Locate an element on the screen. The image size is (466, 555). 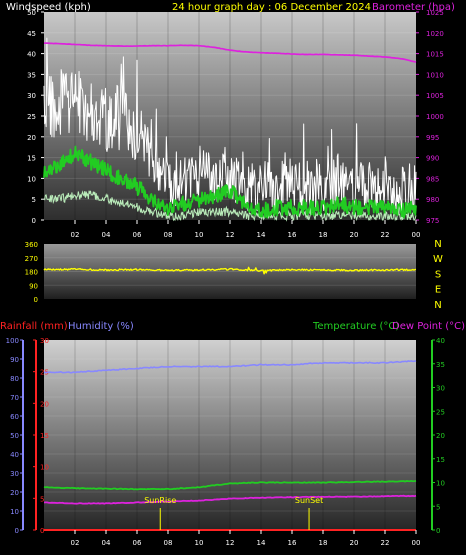
barometer-y-tick-label: 1020 is located at coordinates (435, 34).